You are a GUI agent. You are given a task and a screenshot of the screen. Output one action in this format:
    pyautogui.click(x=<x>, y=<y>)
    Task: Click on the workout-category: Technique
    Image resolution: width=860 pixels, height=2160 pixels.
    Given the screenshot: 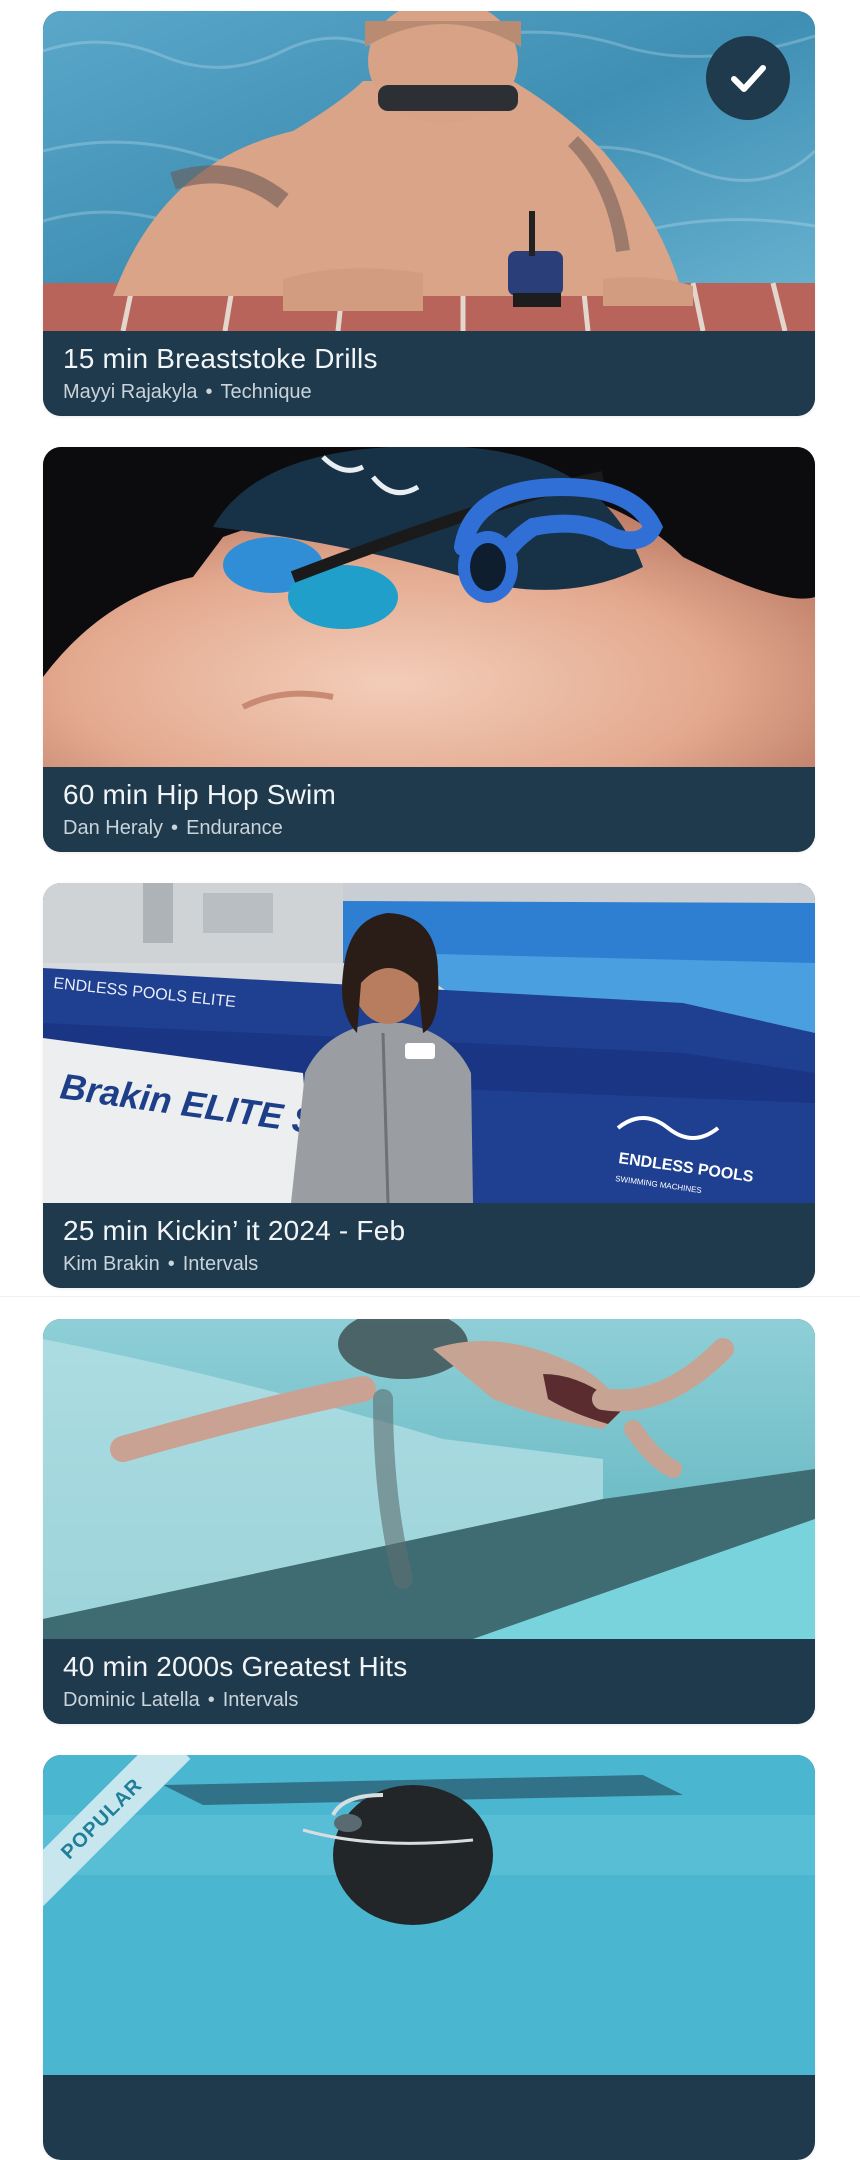 What is the action you would take?
    pyautogui.click(x=266, y=392)
    